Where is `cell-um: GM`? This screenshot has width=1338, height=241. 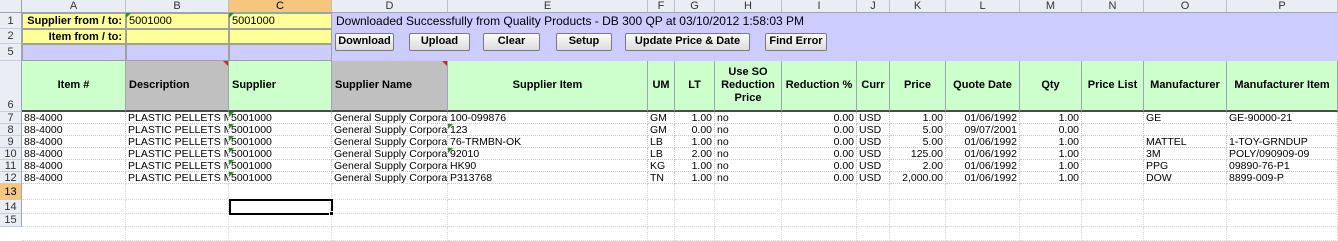 cell-um: GM is located at coordinates (661, 118).